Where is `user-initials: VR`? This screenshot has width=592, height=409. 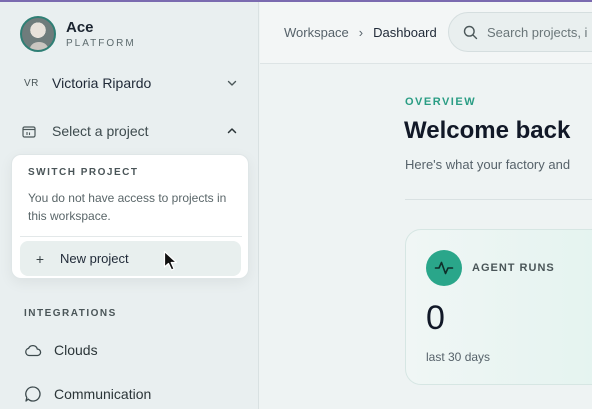 user-initials: VR is located at coordinates (31, 83).